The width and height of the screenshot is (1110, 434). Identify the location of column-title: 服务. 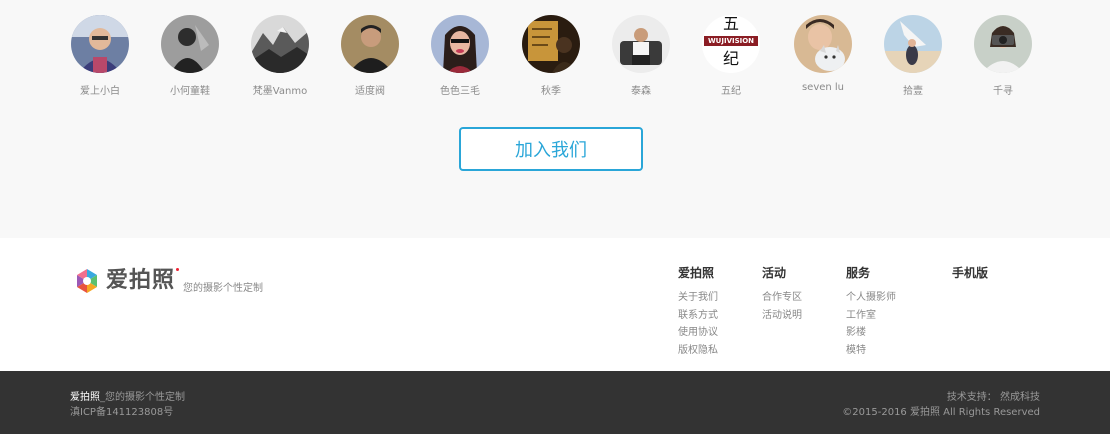
(858, 273).